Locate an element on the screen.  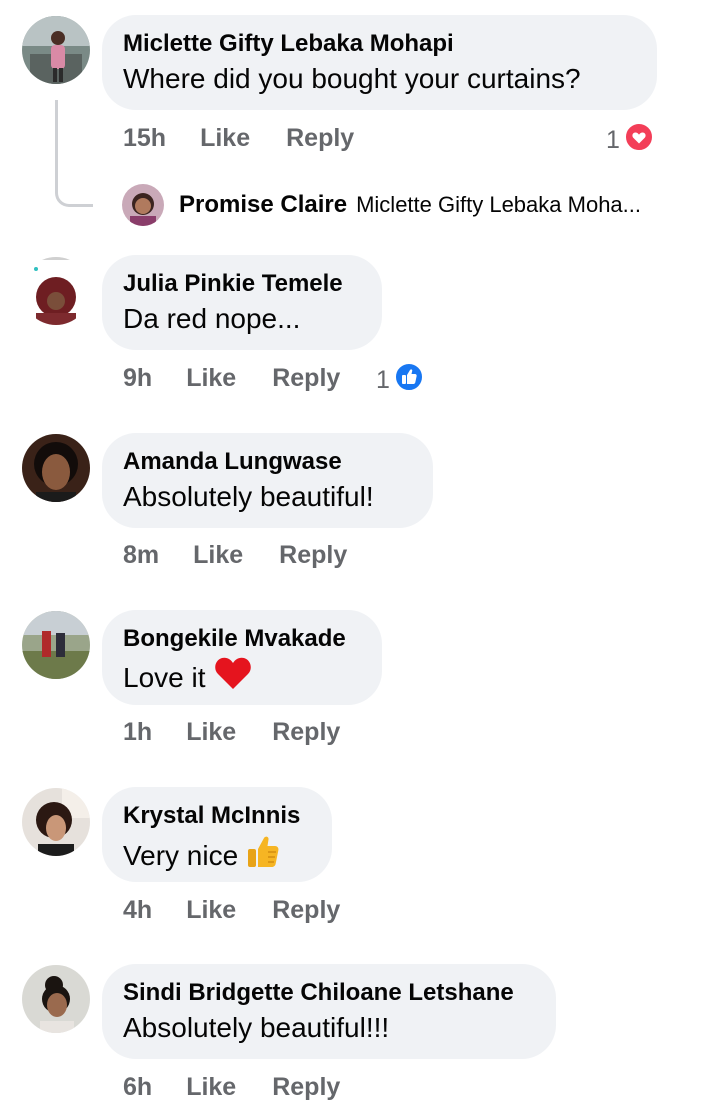
comment-time: 6h is located at coordinates (137, 1087).